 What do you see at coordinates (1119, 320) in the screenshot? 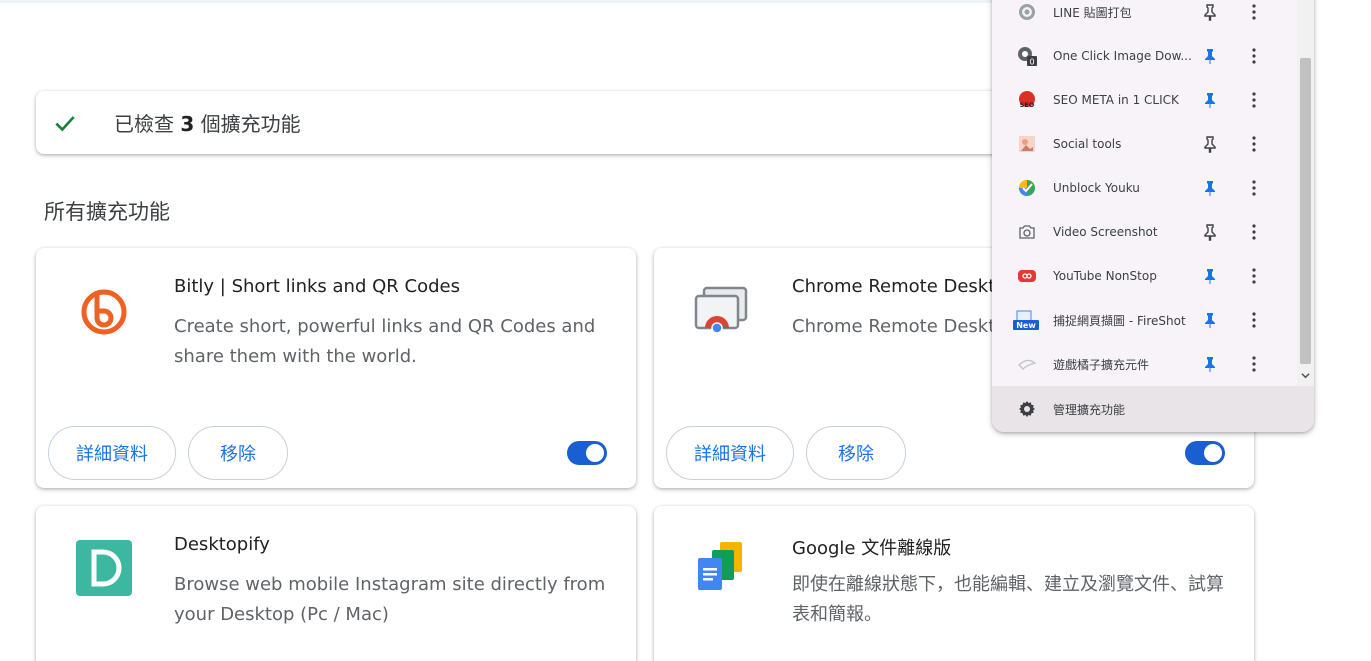
I see `menu-item-label: 捕捉網頁擷圖 - FireShot` at bounding box center [1119, 320].